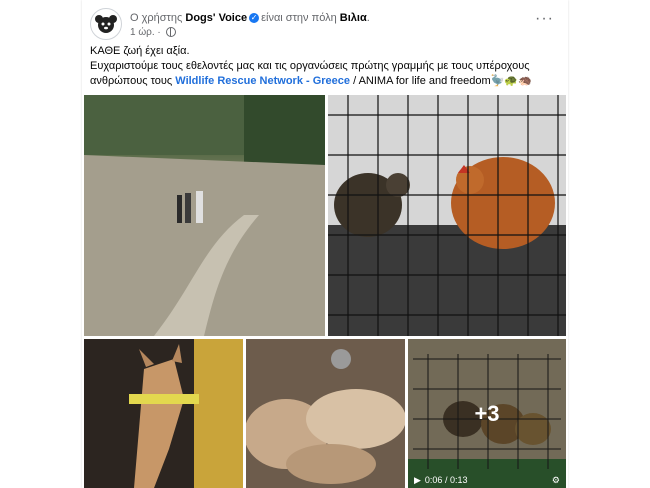 The height and width of the screenshot is (488, 650). What do you see at coordinates (556, 480) in the screenshot?
I see `settings-icon: ⚙` at bounding box center [556, 480].